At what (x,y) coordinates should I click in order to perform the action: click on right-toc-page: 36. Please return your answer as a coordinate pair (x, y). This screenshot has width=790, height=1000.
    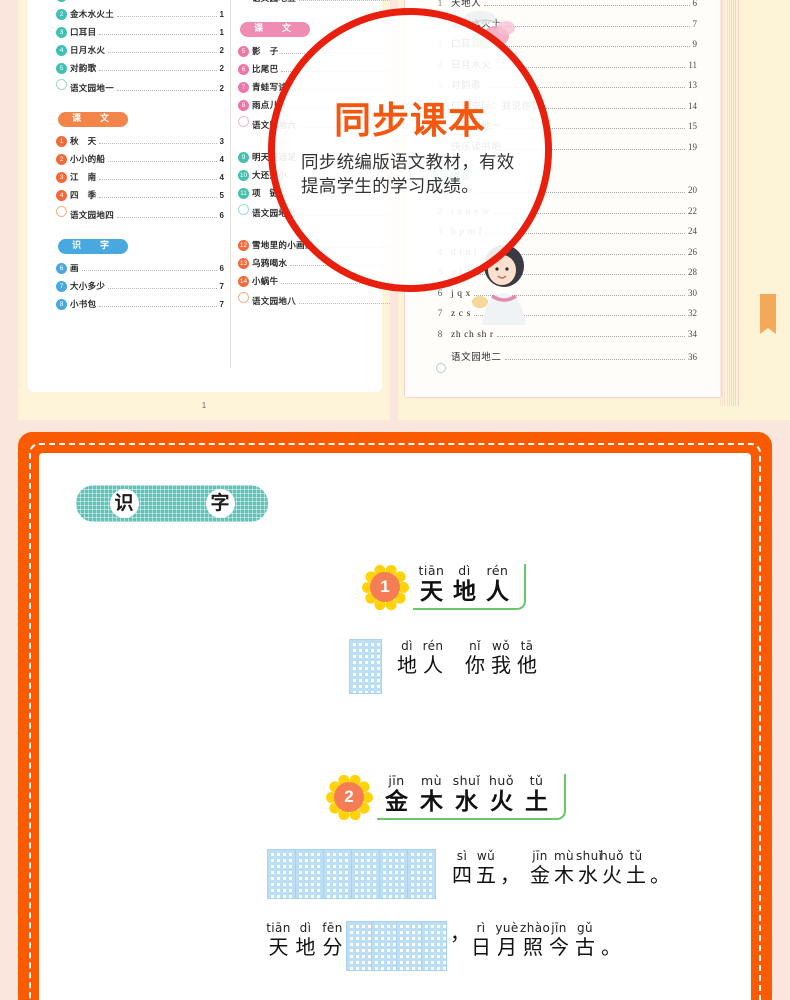
    Looking at the image, I should click on (692, 357).